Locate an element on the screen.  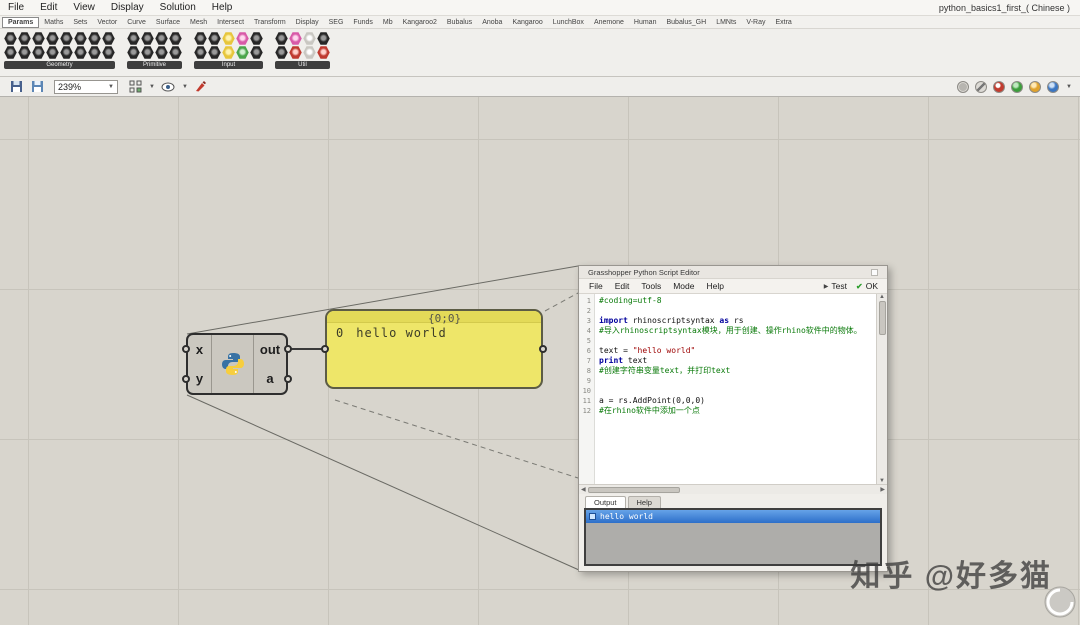
green-sphere-icon is located at coordinates (1017, 86).